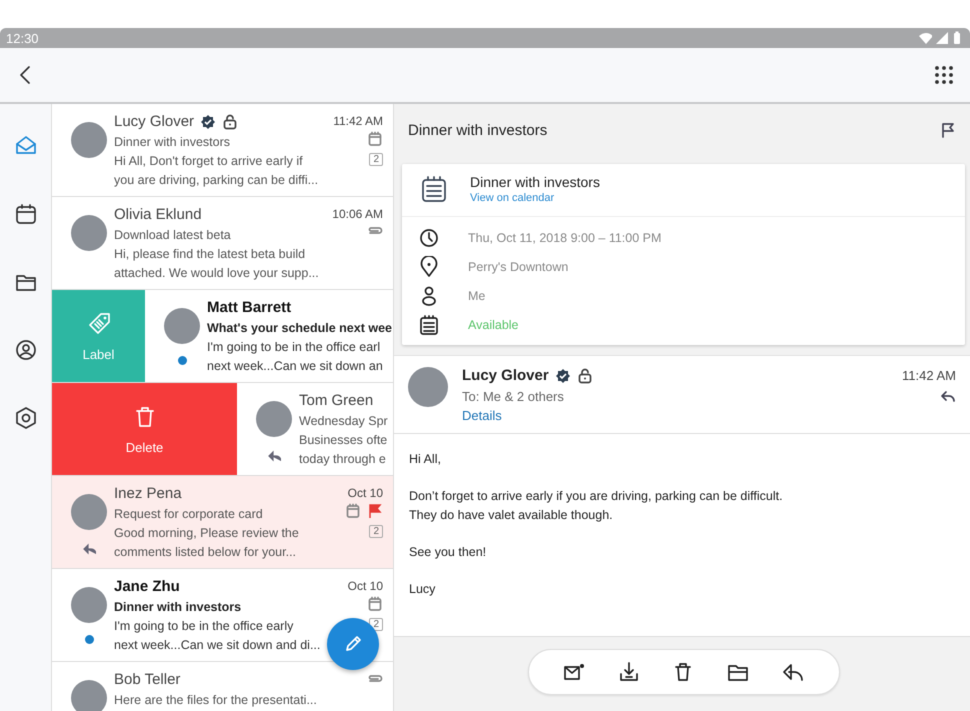 The image size is (970, 711). Describe the element at coordinates (147, 587) in the screenshot. I see `sender-name: Jane Zhu` at that location.